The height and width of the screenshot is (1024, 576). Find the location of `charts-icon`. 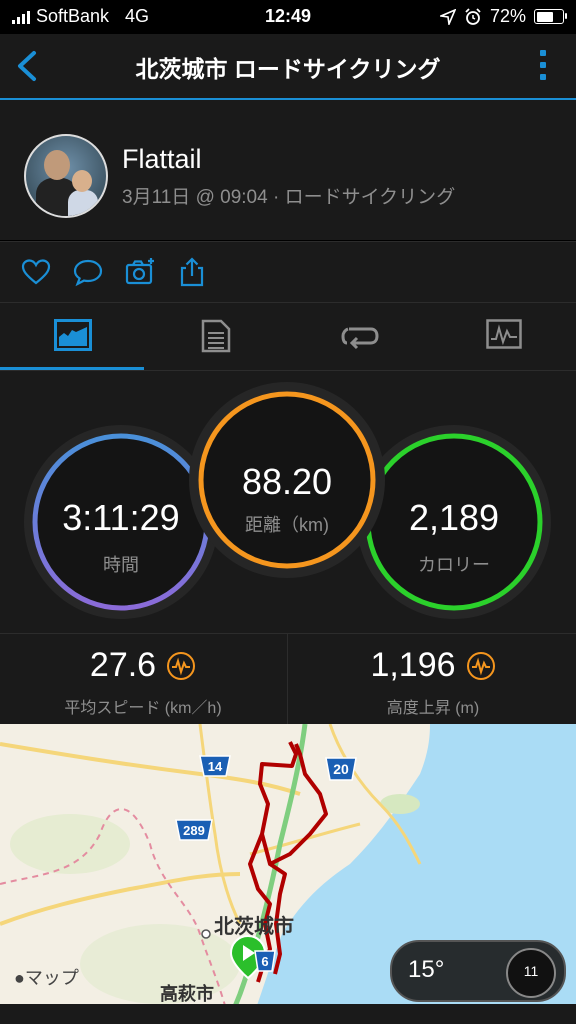

charts-icon is located at coordinates (504, 334).